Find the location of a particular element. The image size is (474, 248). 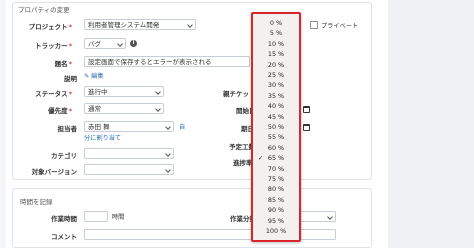

dropdown-option-label: 85 % is located at coordinates (276, 199).